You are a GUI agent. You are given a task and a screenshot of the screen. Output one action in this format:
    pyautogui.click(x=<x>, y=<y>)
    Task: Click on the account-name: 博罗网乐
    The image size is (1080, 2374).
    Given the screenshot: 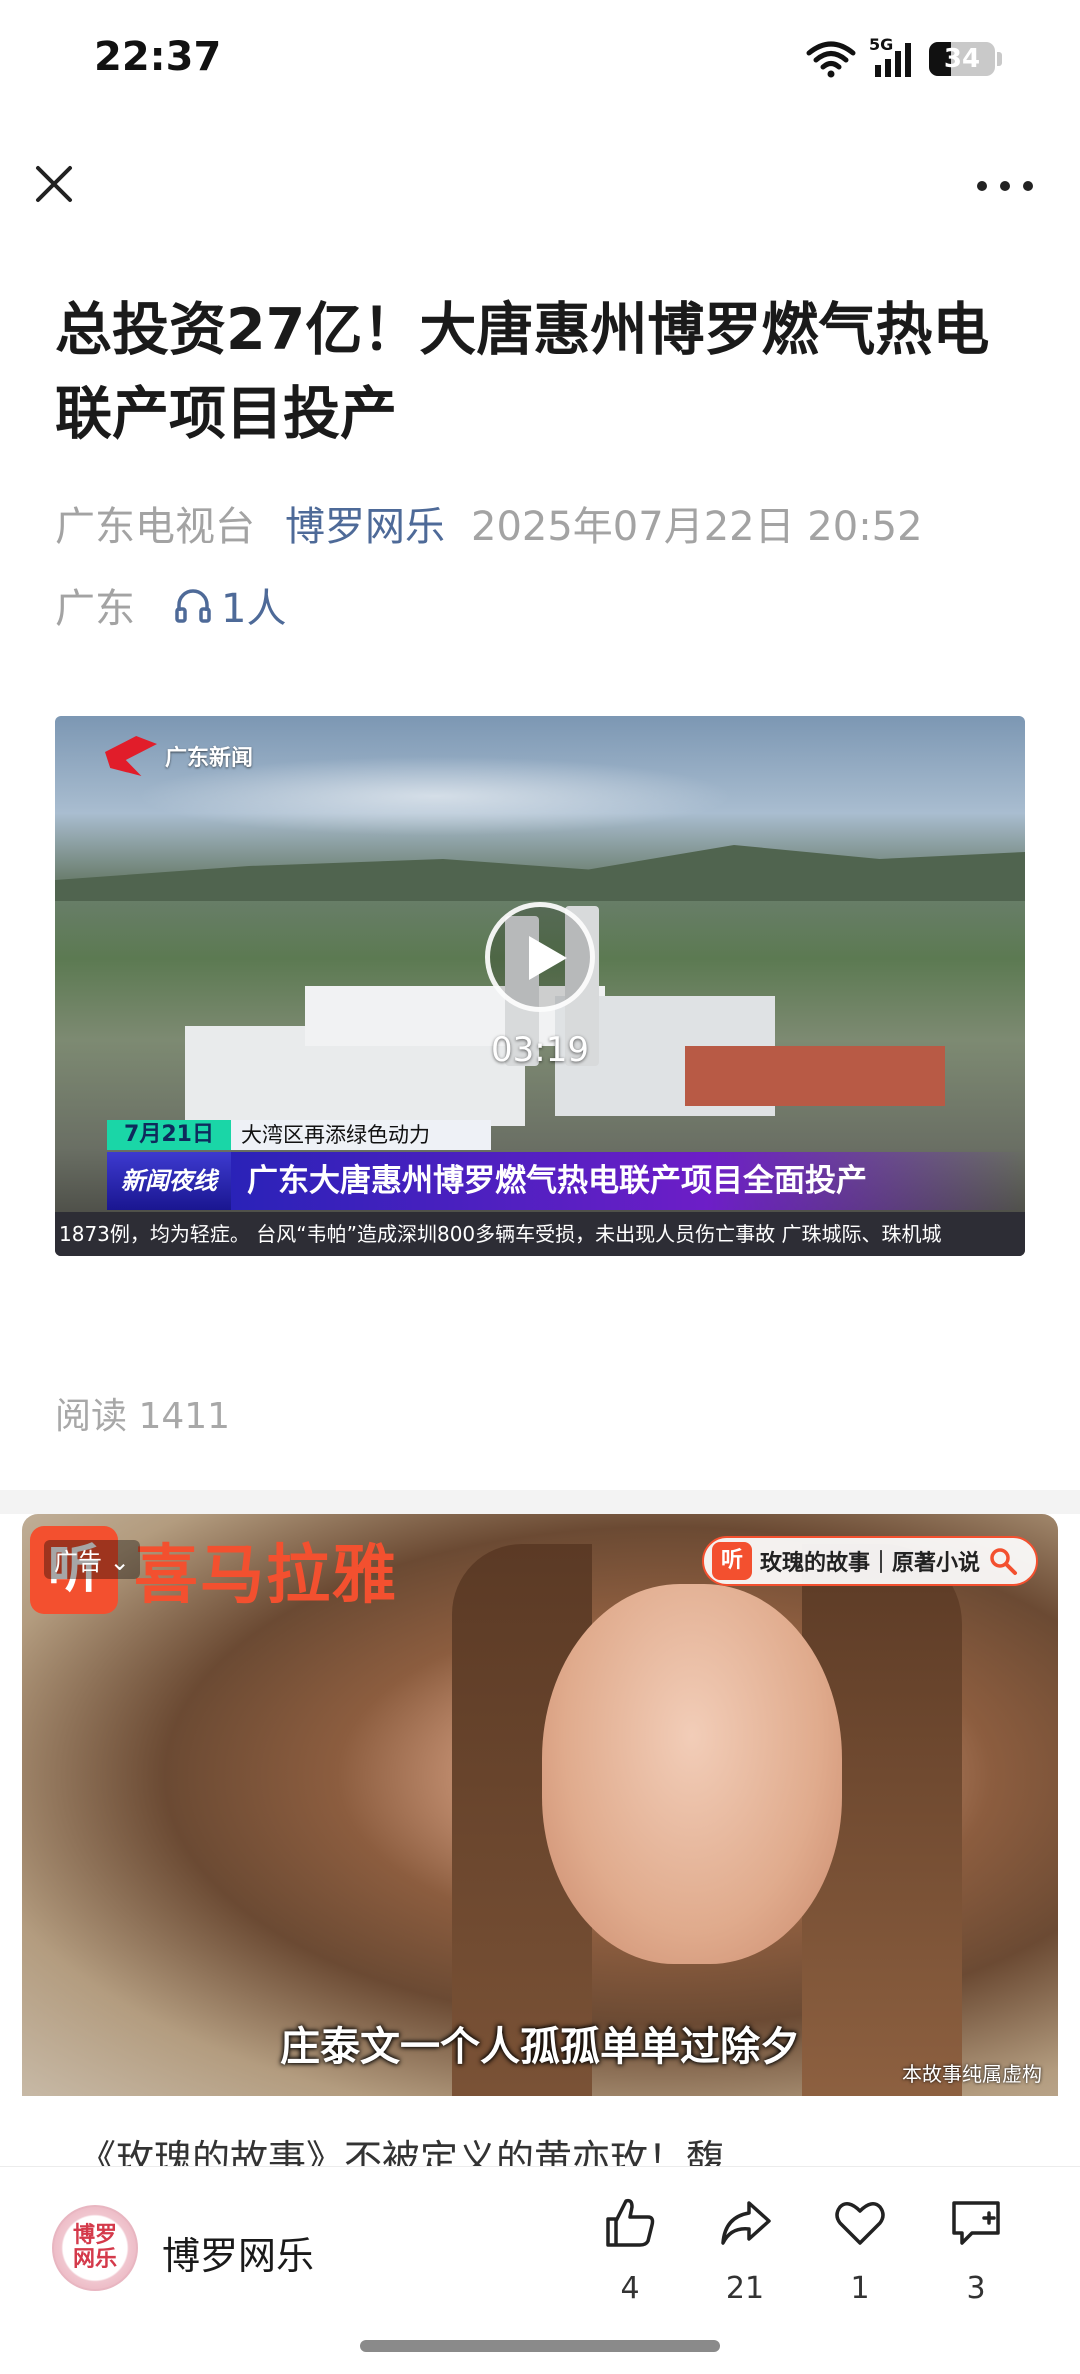 What is the action you would take?
    pyautogui.click(x=238, y=2252)
    